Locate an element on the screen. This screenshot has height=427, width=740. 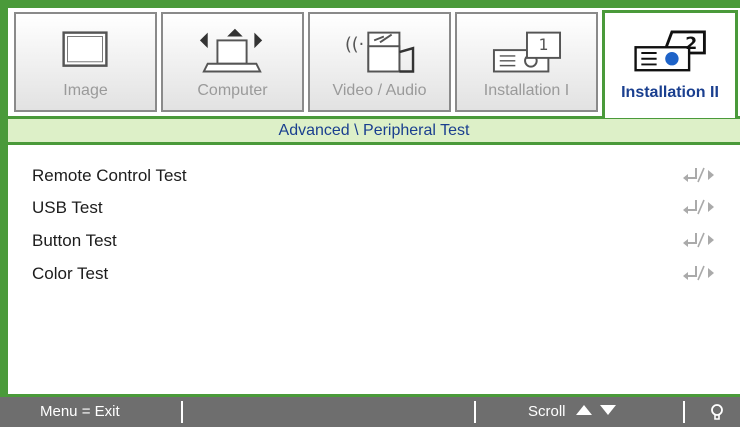
scroll-hint: Scroll is located at coordinates (575, 412).